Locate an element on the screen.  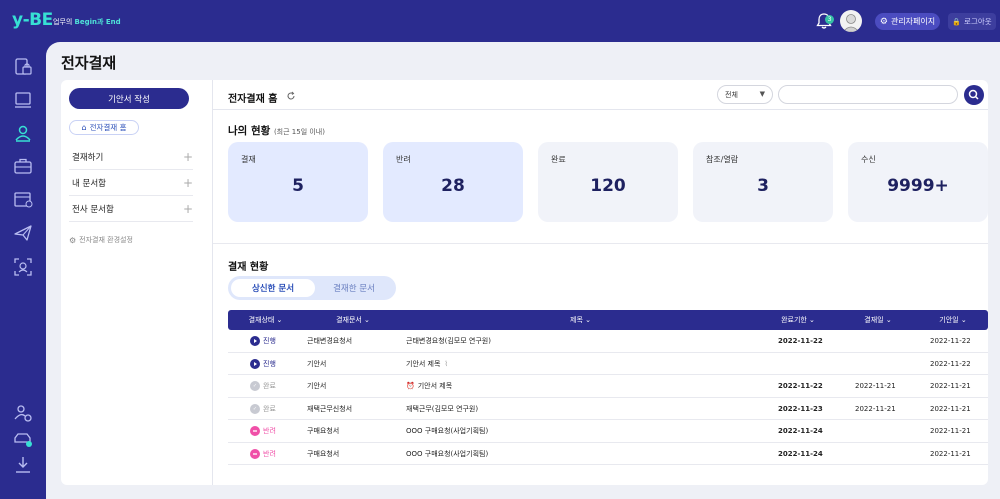
document-lock-icon is located at coordinates (23, 67).